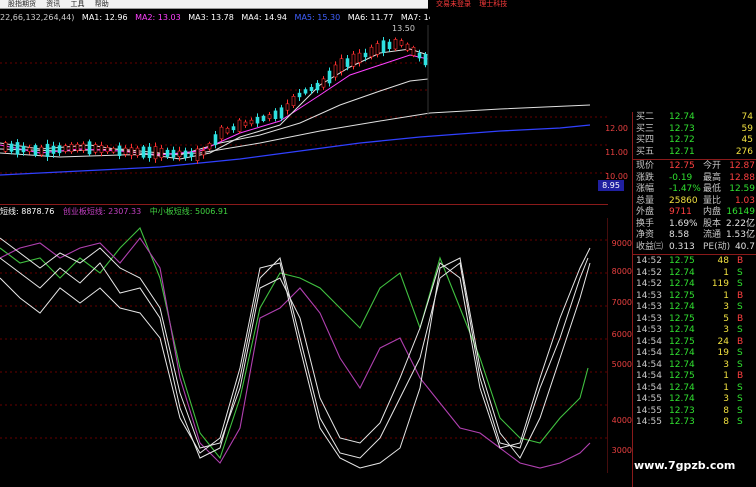 This screenshot has width=756, height=487. What do you see at coordinates (214, 4) in the screenshot?
I see `menu-bar: 股指期货 资讯 工具 帮助` at bounding box center [214, 4].